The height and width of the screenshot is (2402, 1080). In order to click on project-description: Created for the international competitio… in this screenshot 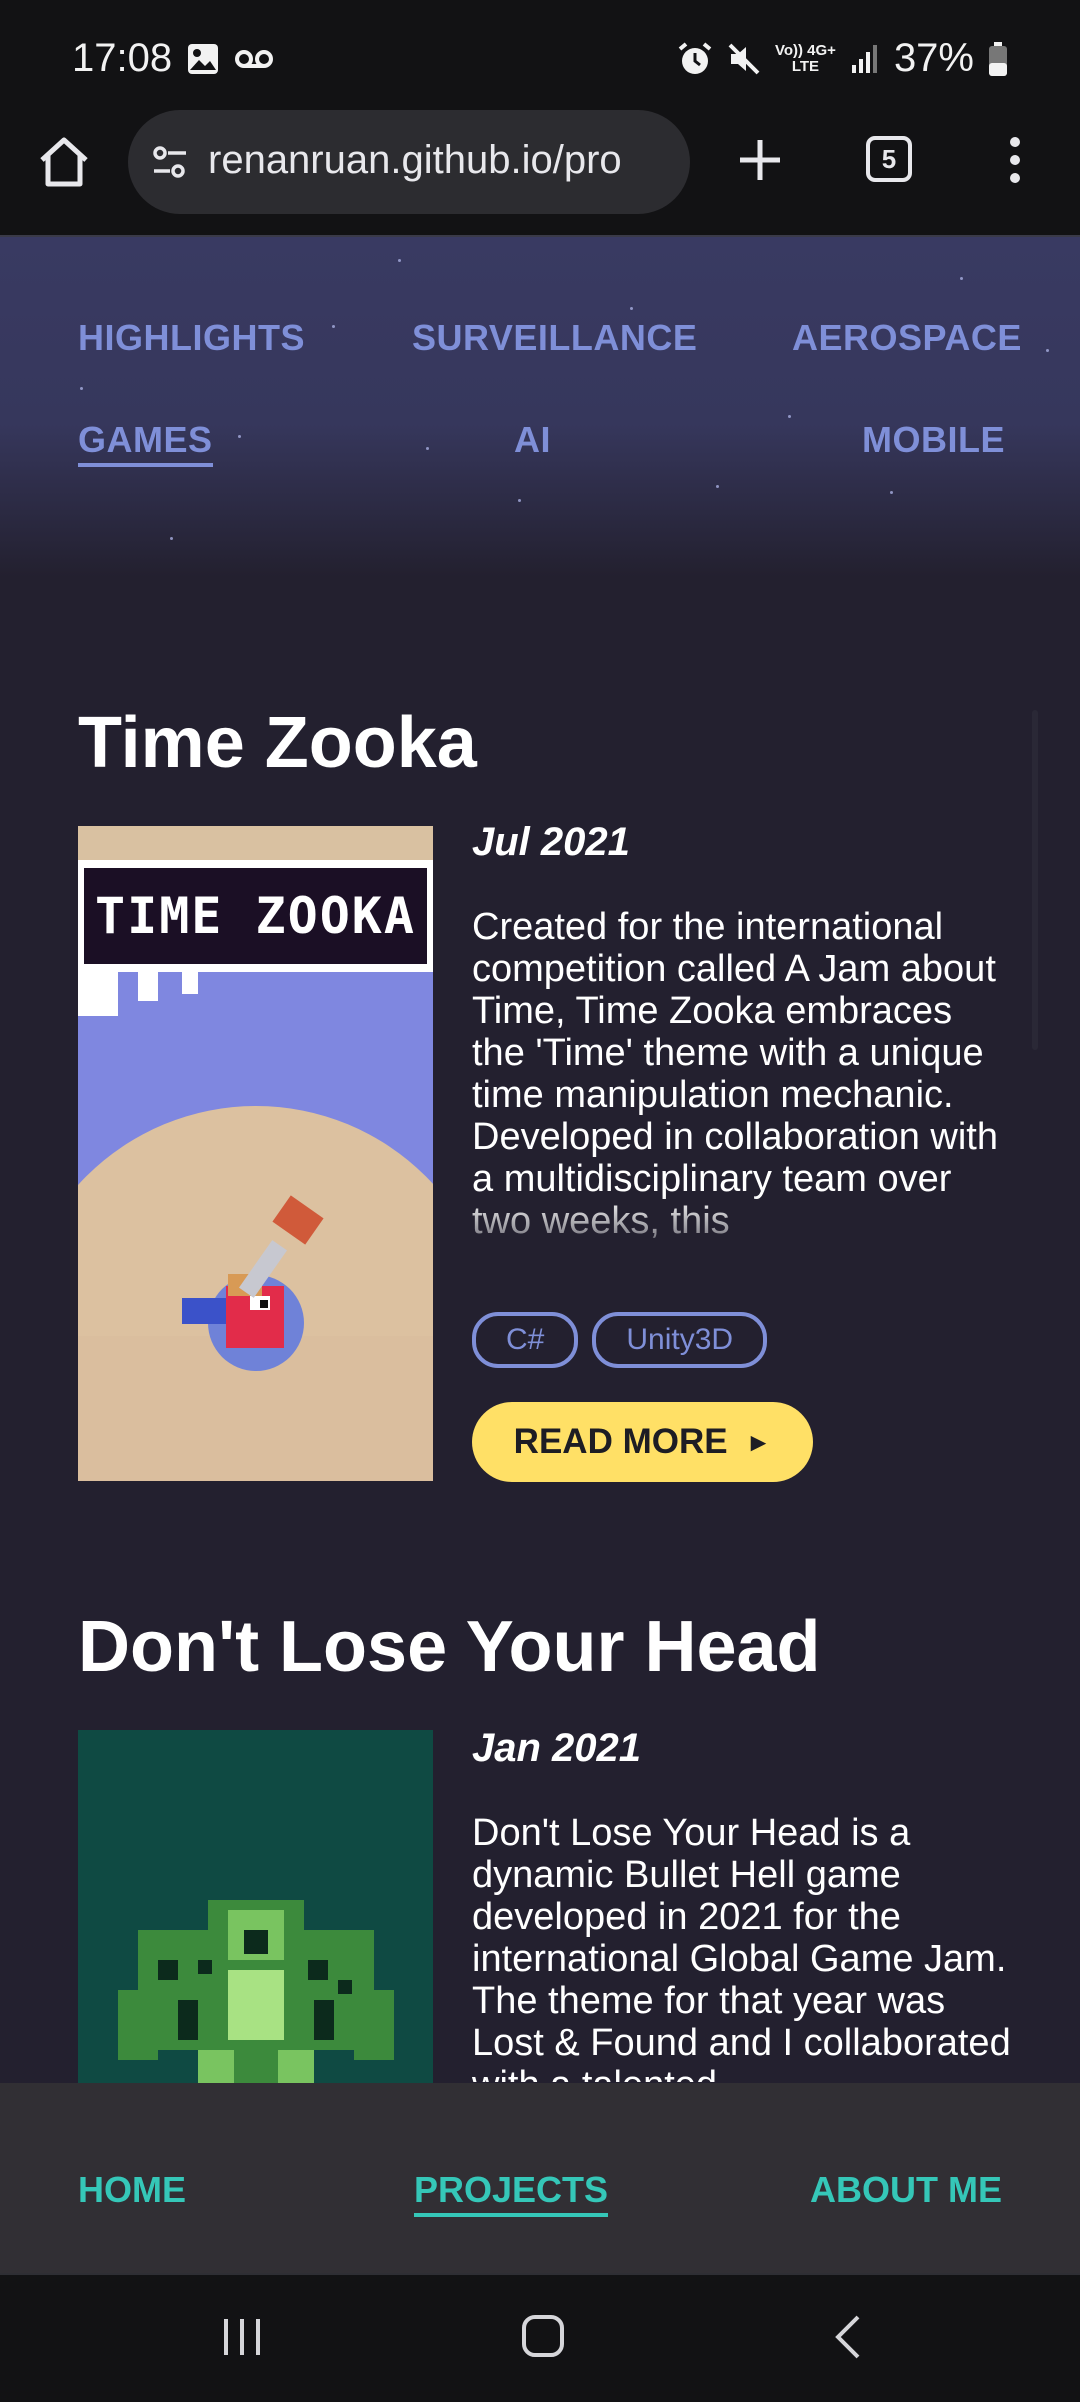, I will do `click(735, 1074)`.